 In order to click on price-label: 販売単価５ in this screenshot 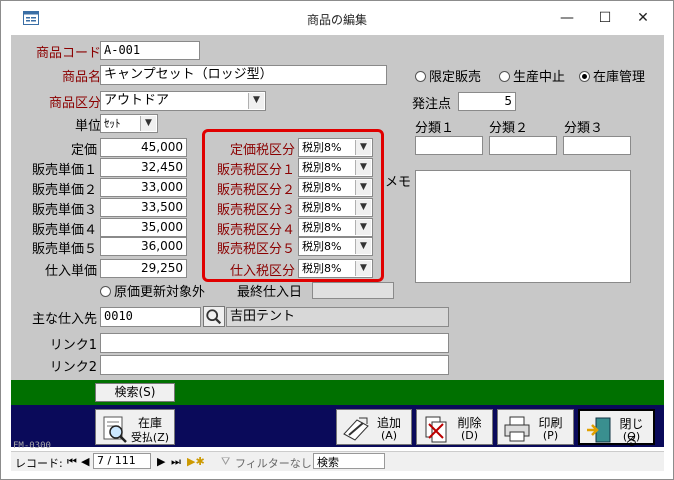, I will do `click(64, 249)`.